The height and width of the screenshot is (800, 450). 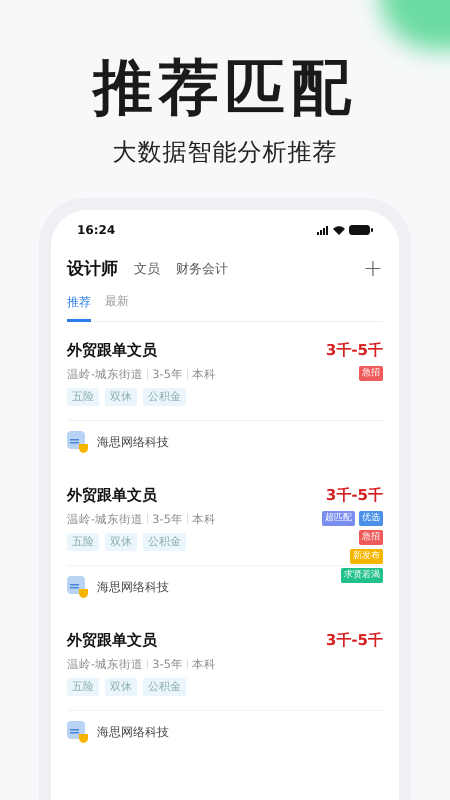 I want to click on add-button: +, so click(x=372, y=268).